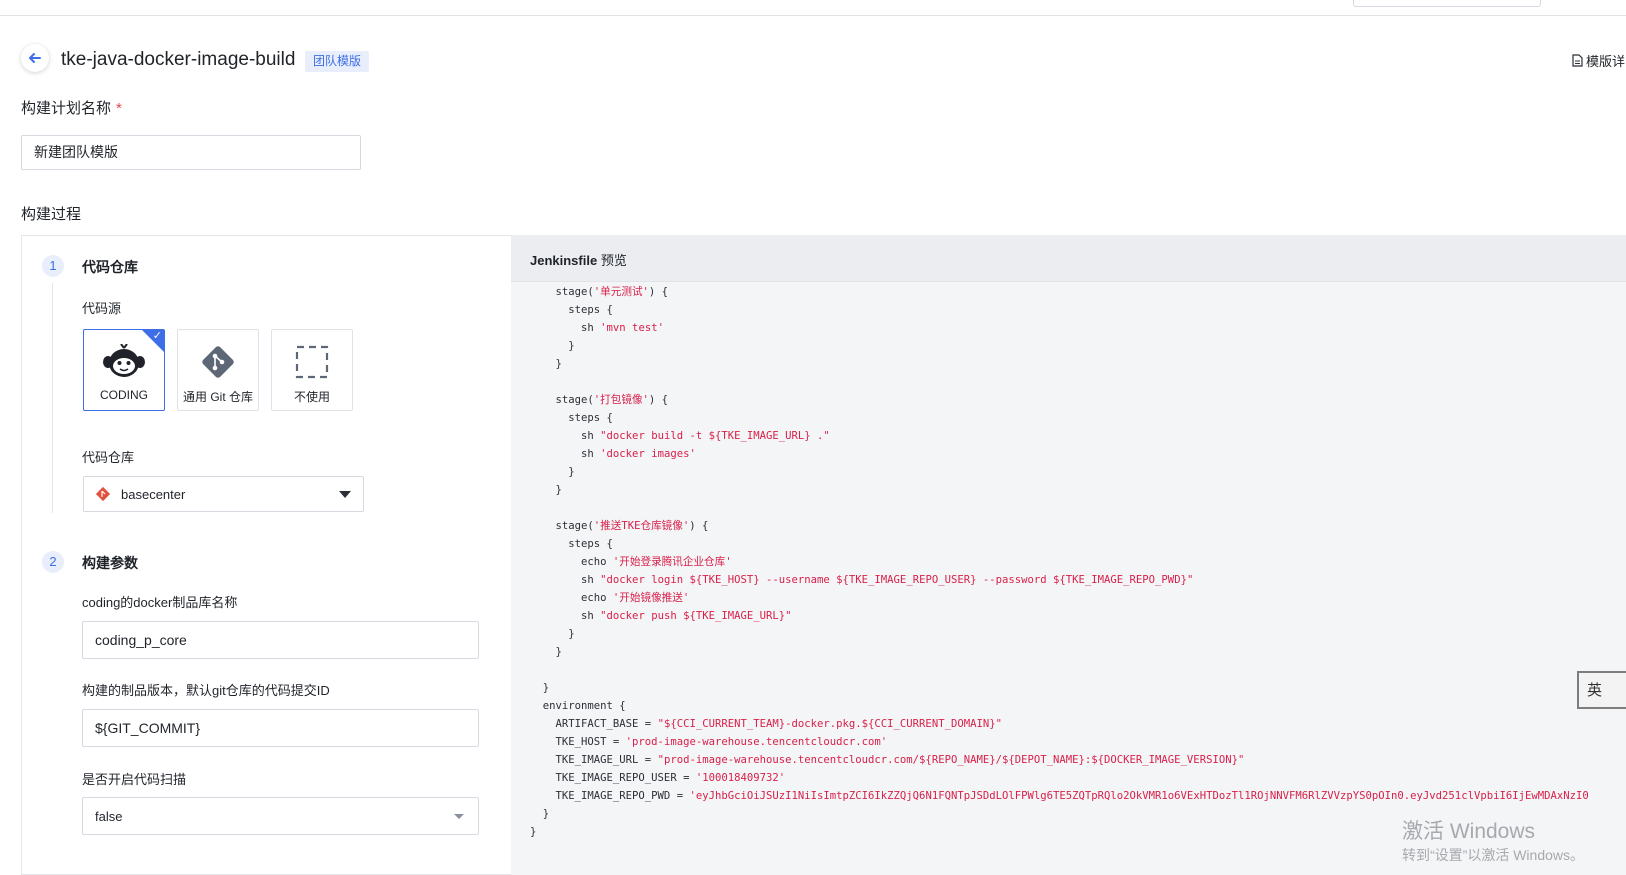 This screenshot has height=875, width=1626. What do you see at coordinates (1059, 328) in the screenshot?
I see `code-line: sh 'mvn test'` at bounding box center [1059, 328].